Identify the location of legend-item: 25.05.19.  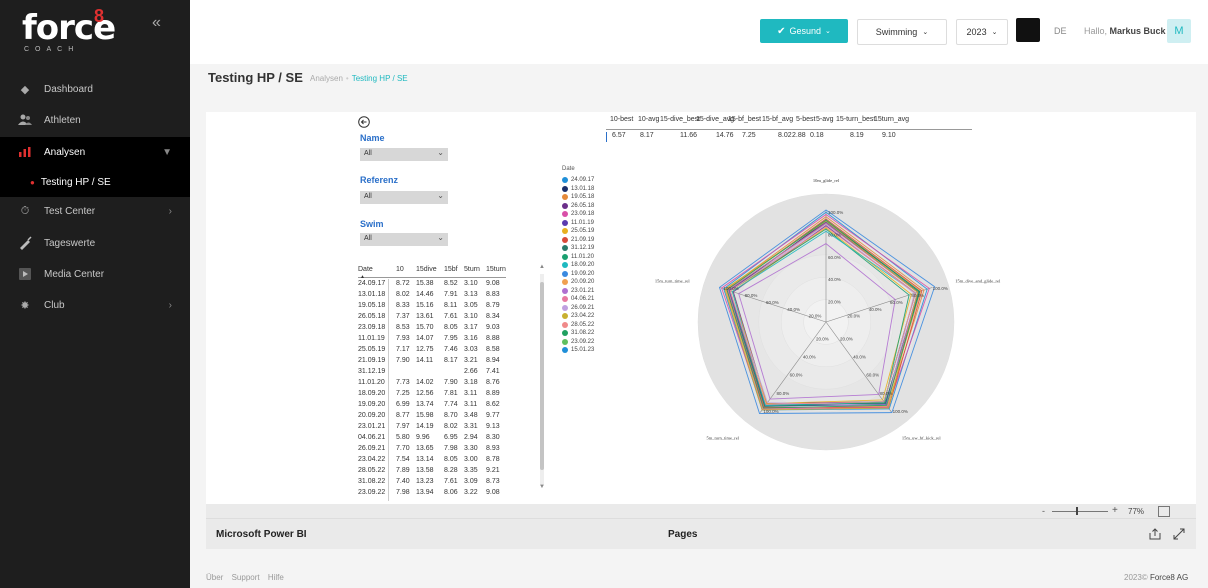
(578, 231).